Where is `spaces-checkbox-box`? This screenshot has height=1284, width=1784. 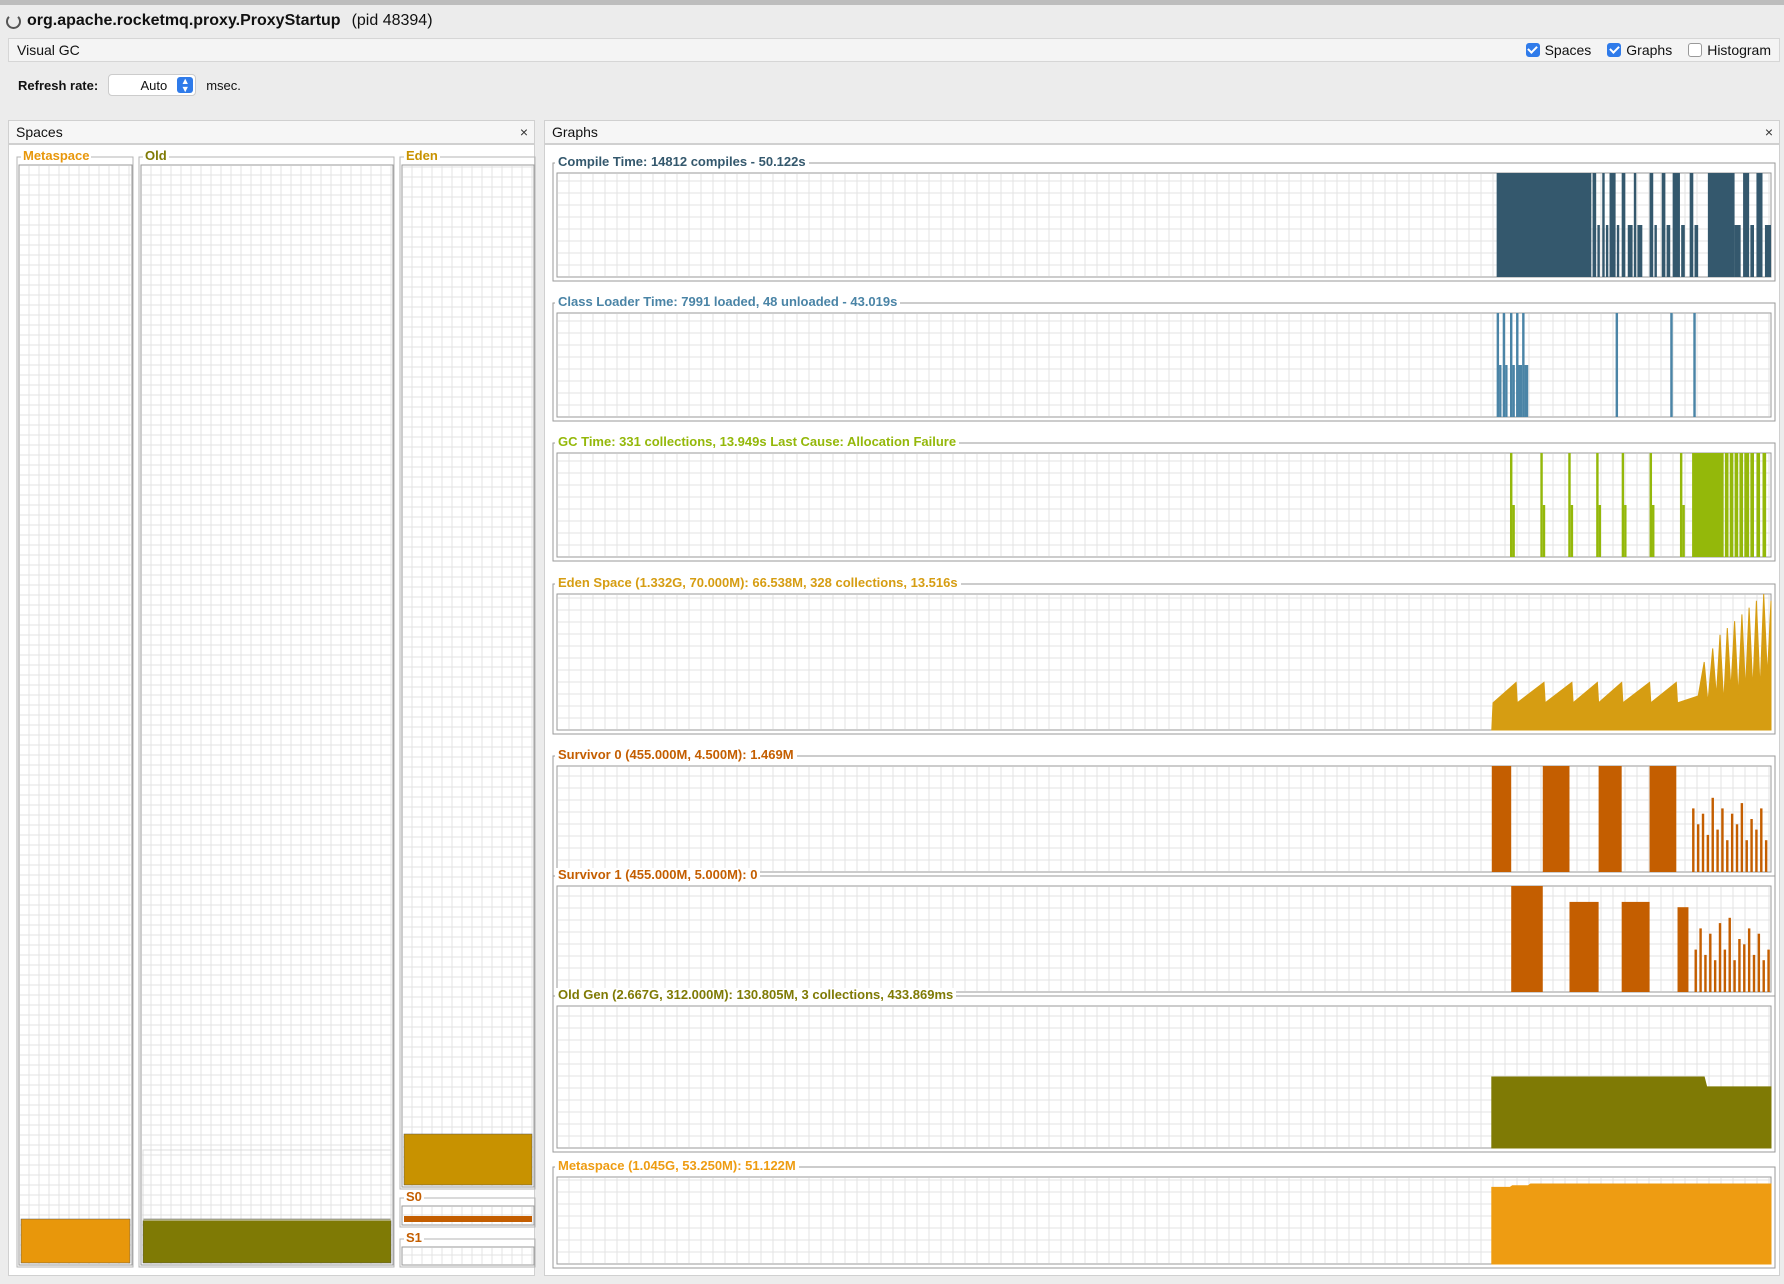
spaces-checkbox-box is located at coordinates (1532, 50).